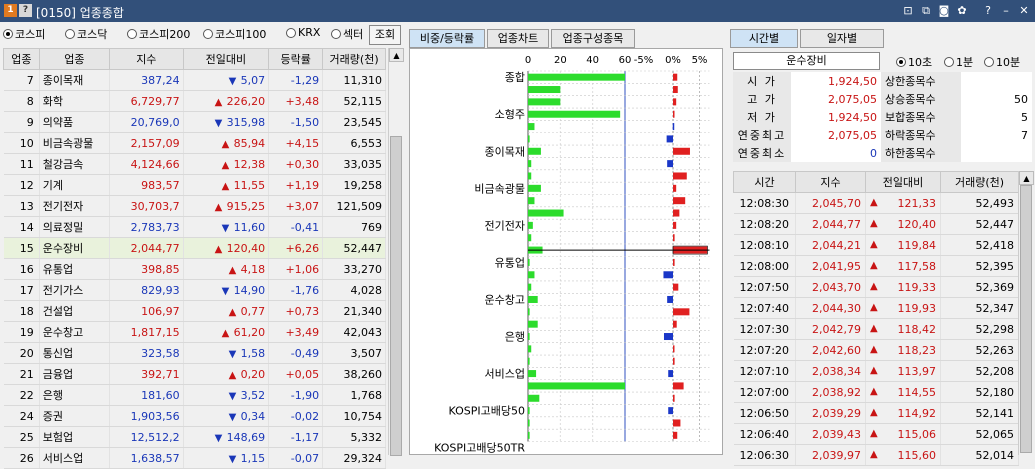 The height and width of the screenshot is (469, 1035). I want to click on radio-label: 코스피100, so click(241, 34).